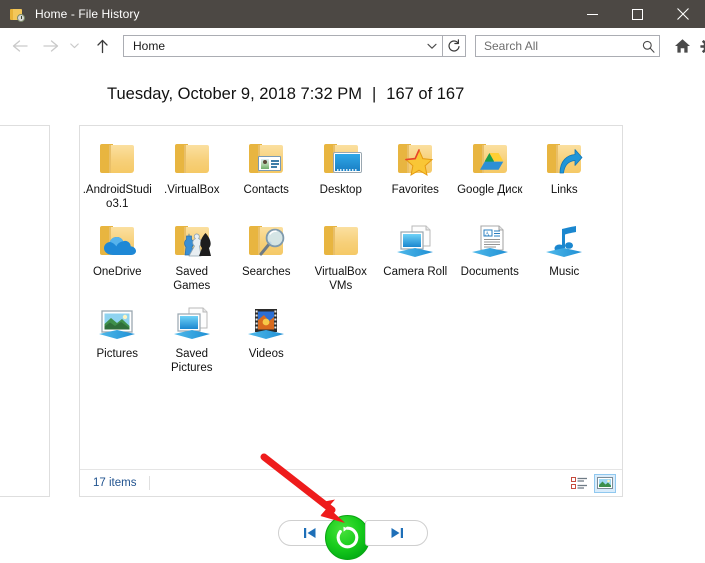  What do you see at coordinates (569, 161) in the screenshot?
I see `arrow-icon` at bounding box center [569, 161].